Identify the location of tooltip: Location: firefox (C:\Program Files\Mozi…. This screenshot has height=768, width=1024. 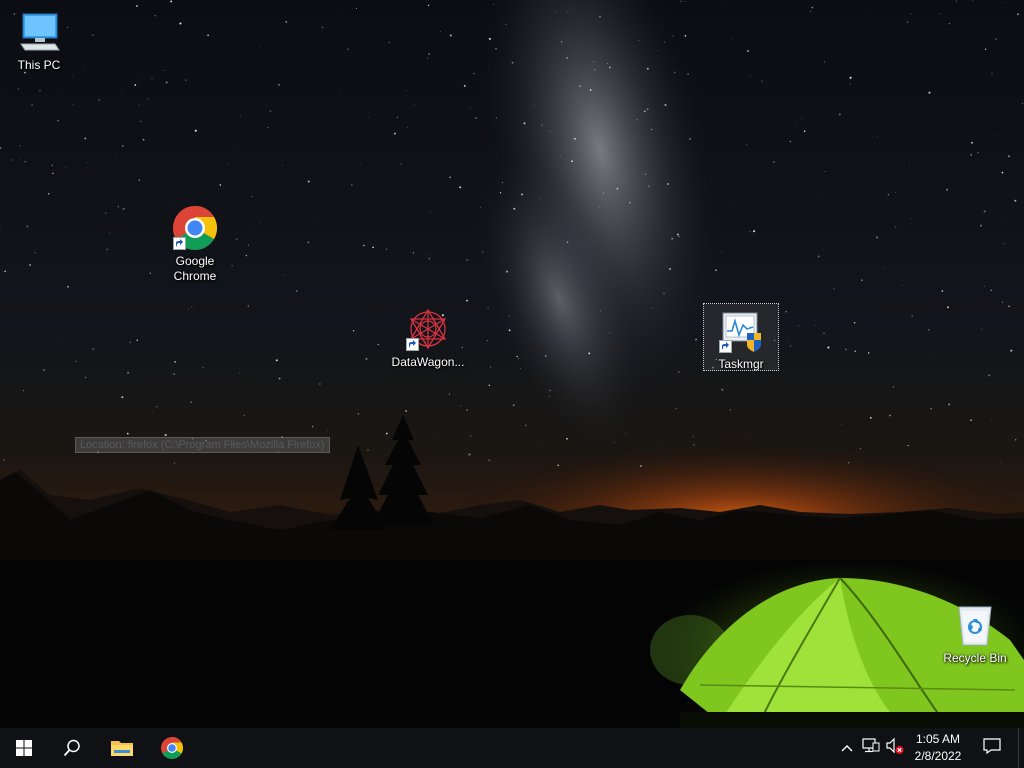
(202, 445).